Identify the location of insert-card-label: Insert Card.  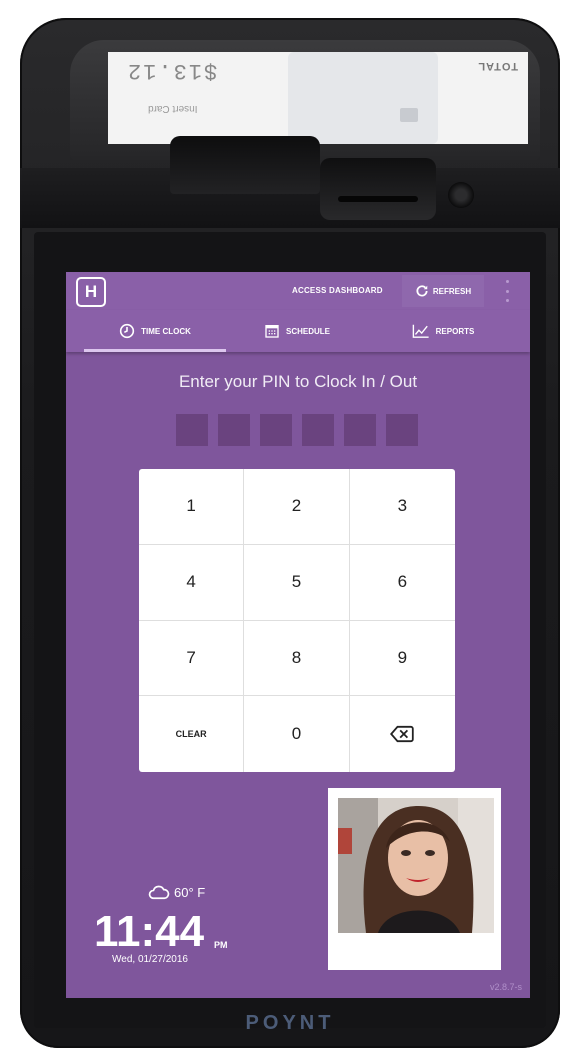
(173, 108).